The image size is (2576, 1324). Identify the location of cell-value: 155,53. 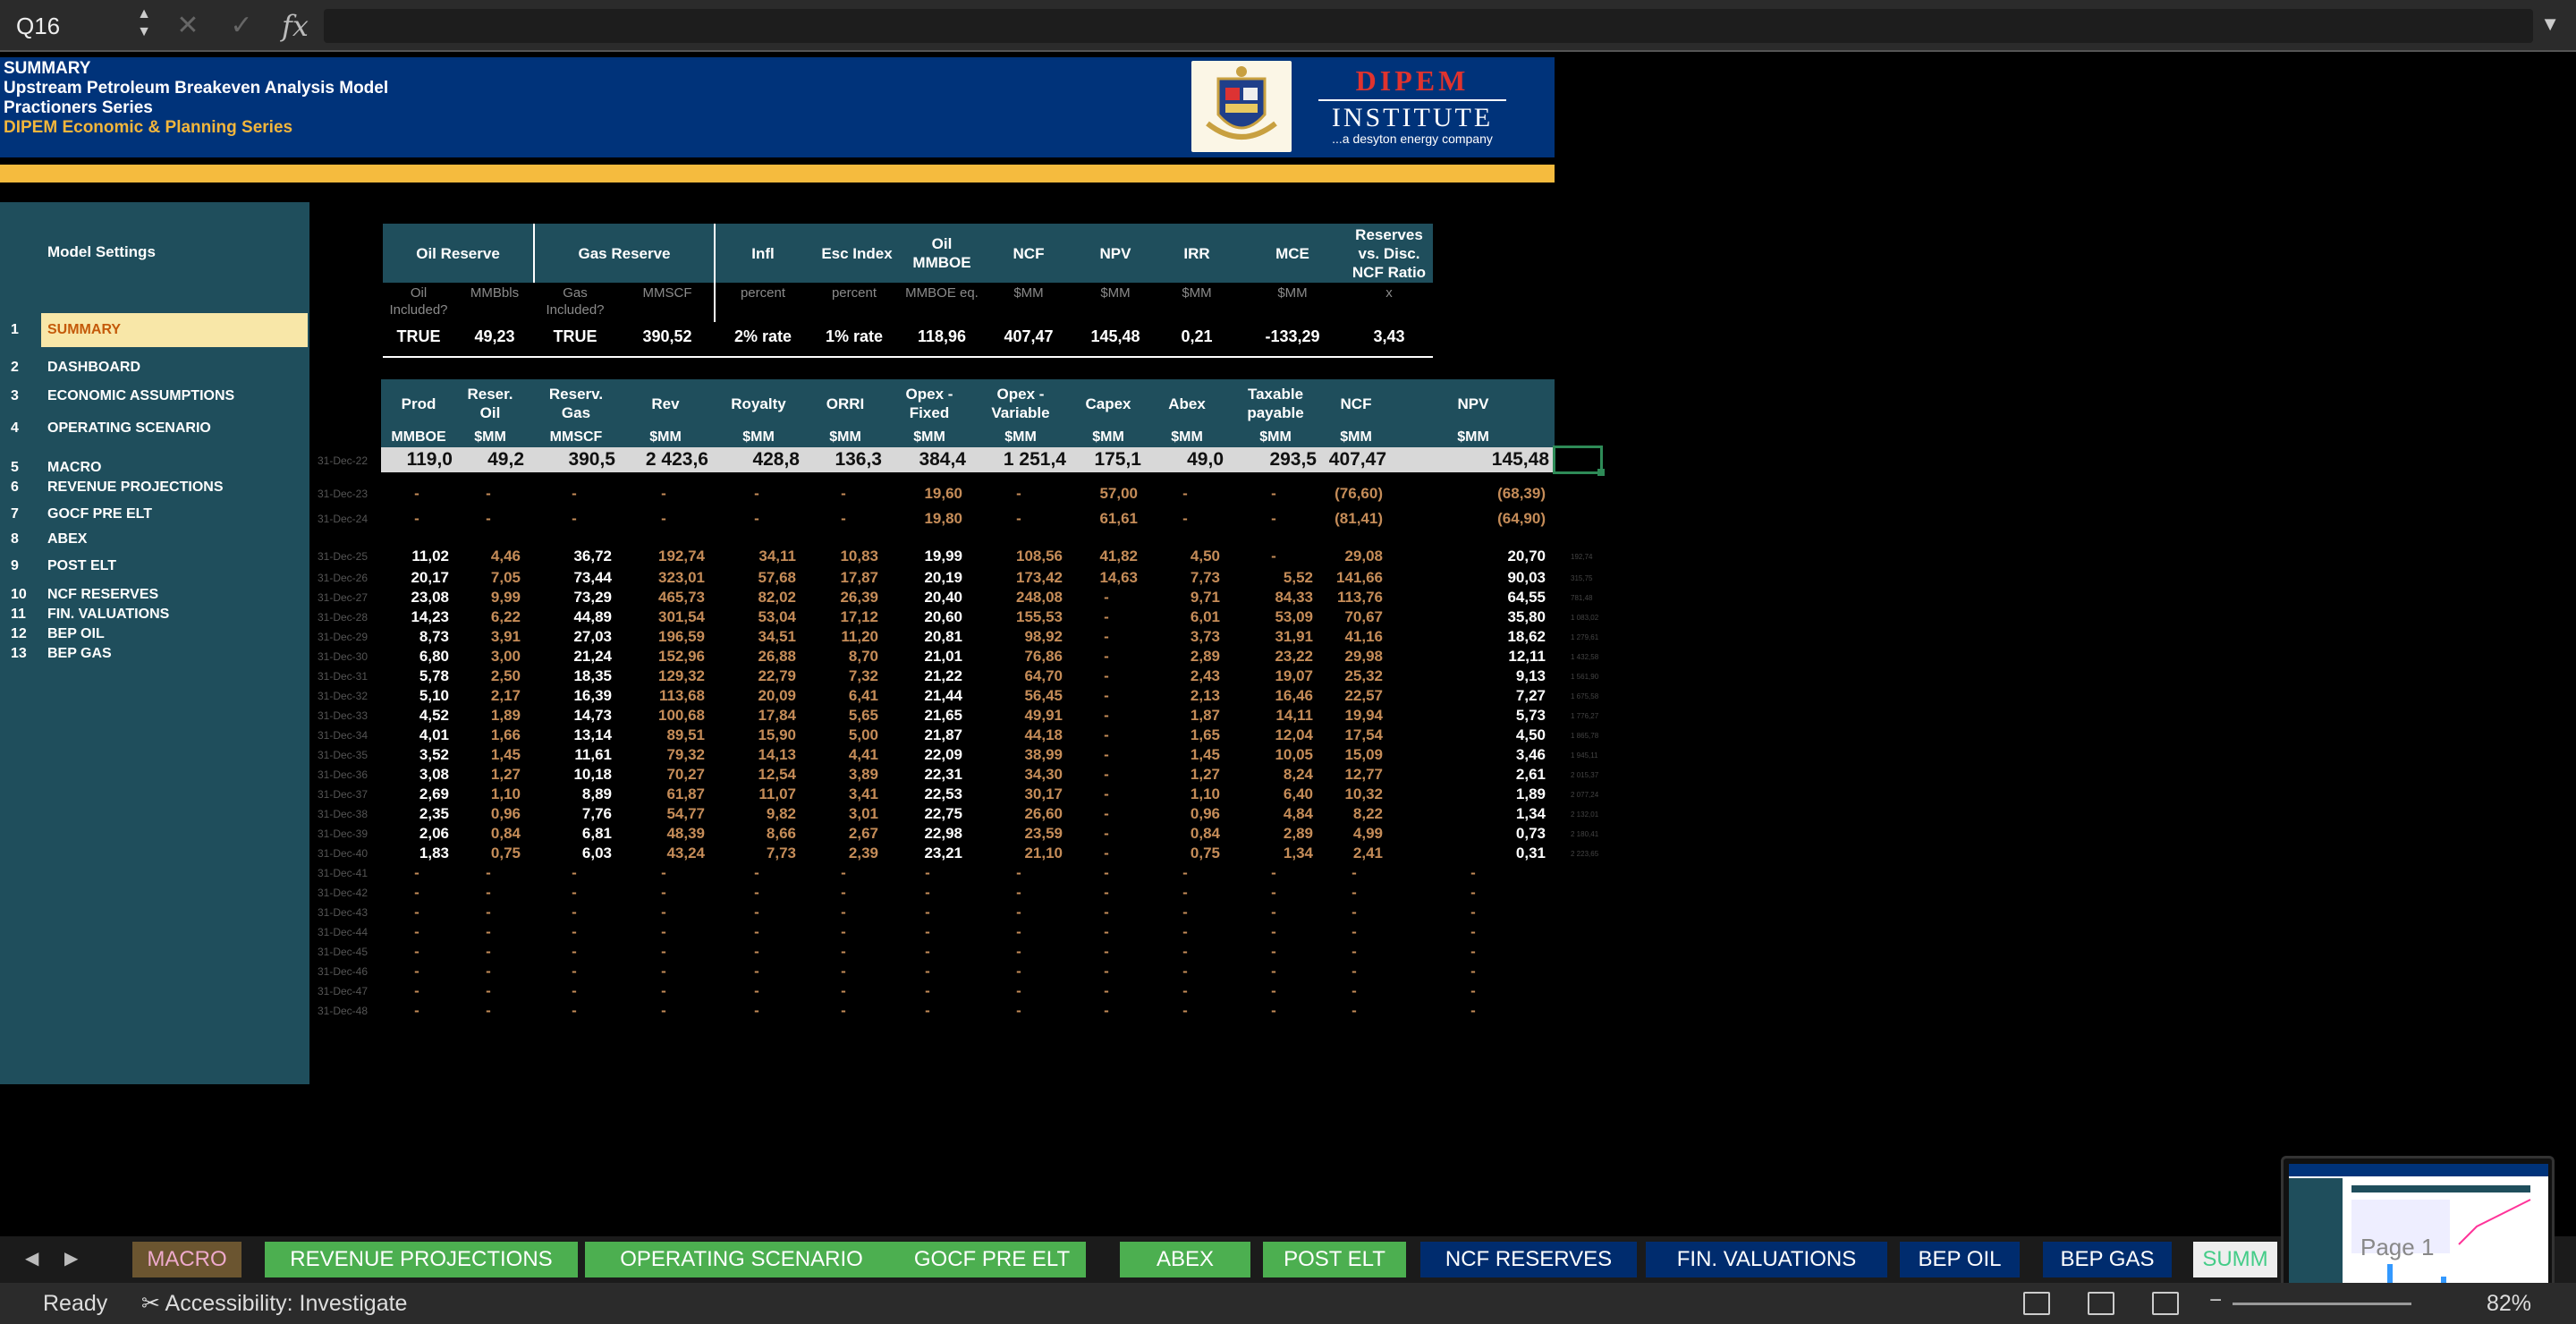
(1039, 616).